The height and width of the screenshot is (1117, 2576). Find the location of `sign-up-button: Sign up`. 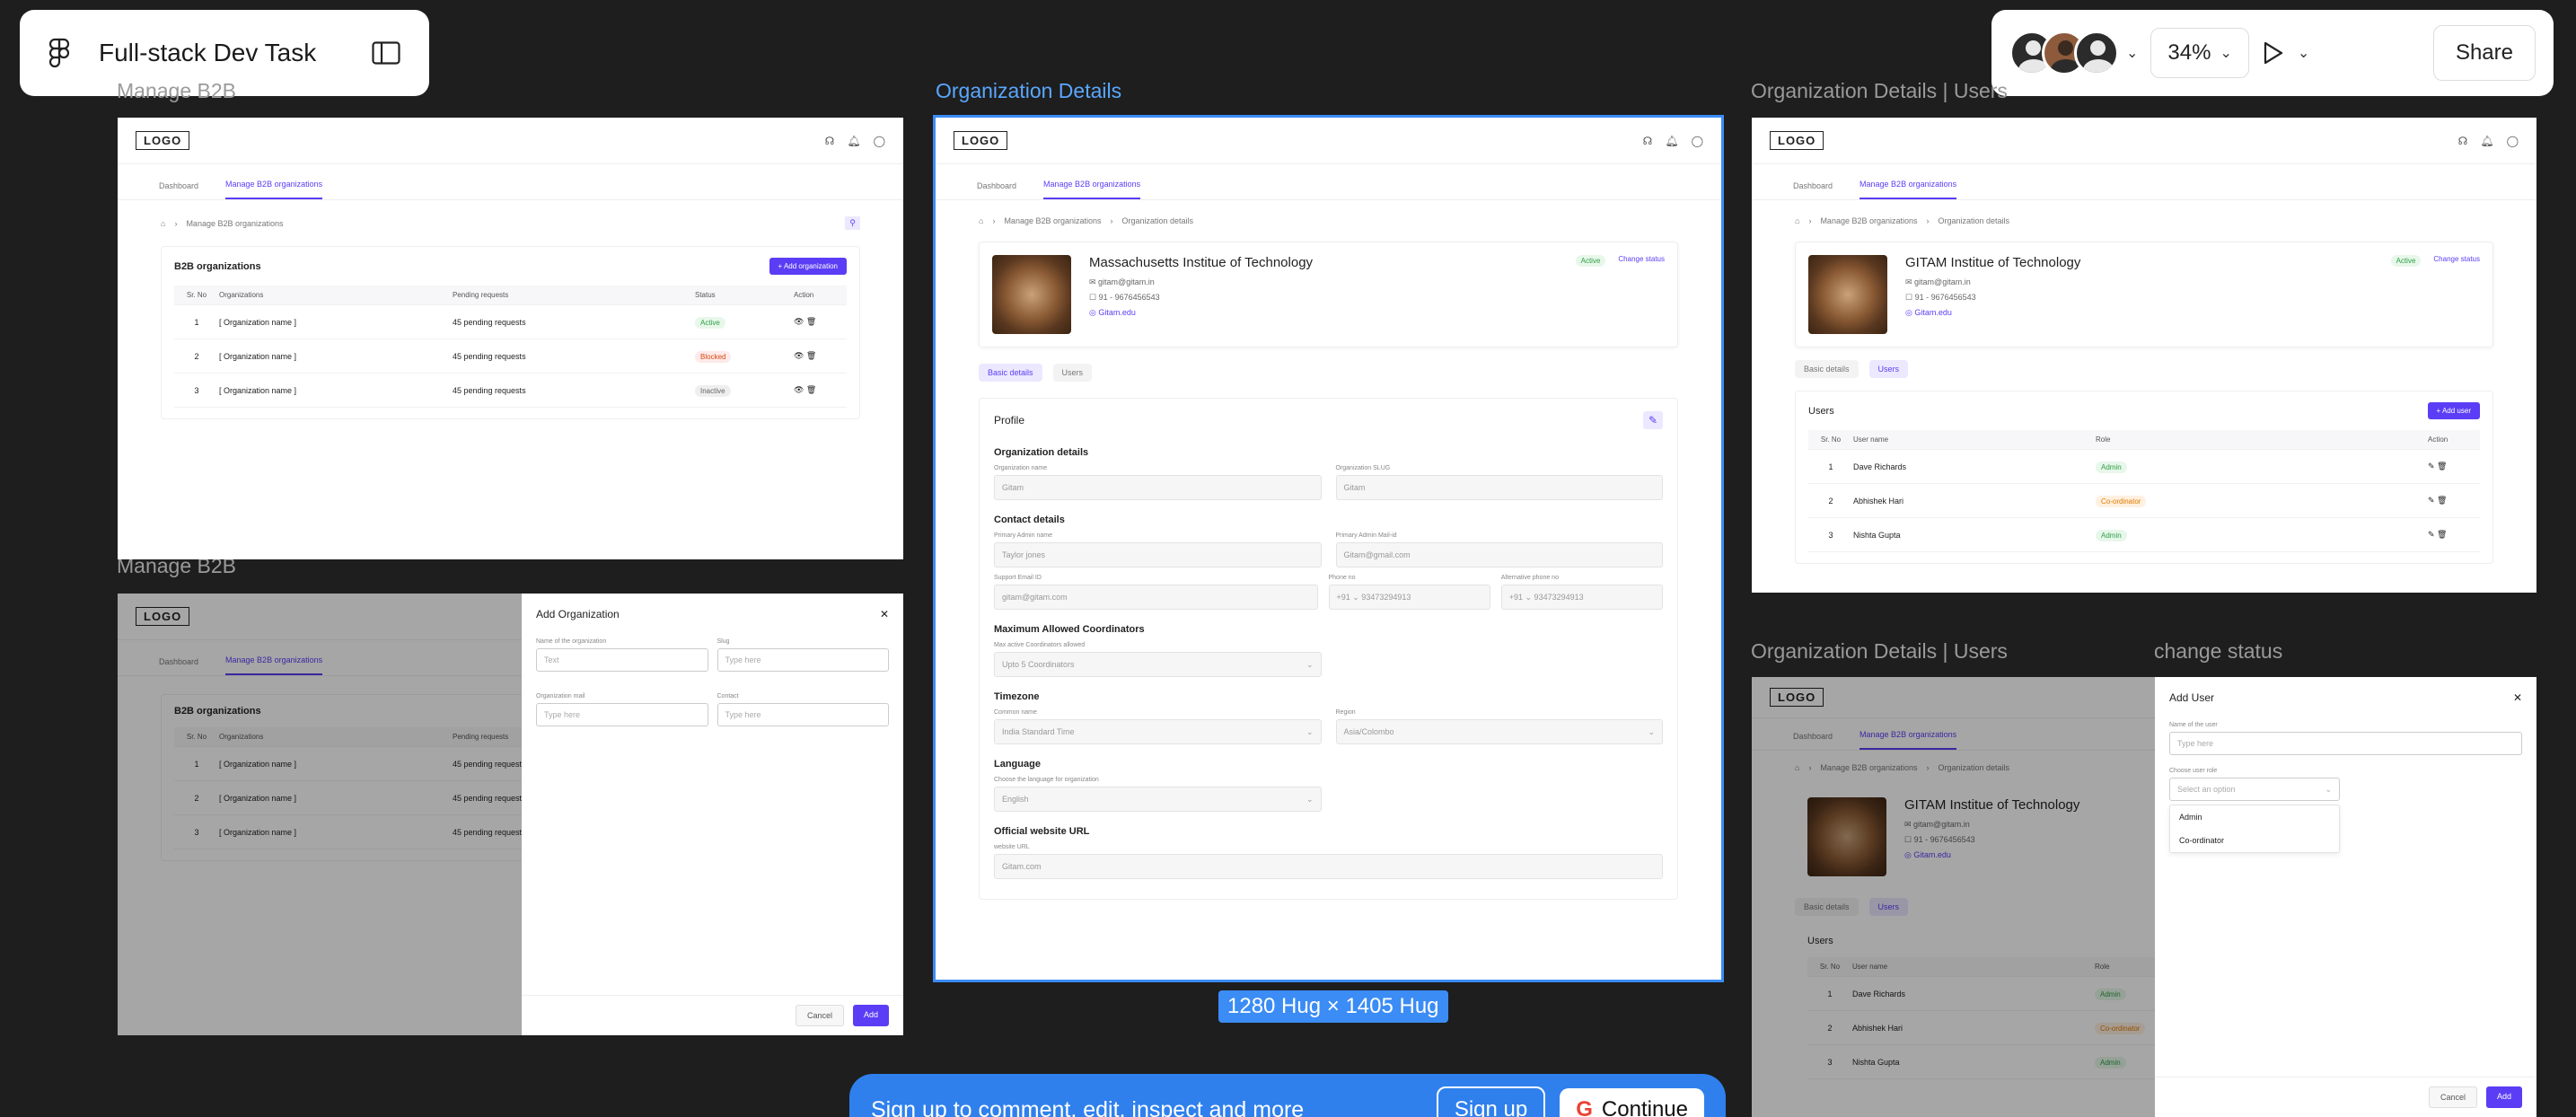

sign-up-button: Sign up is located at coordinates (1491, 1101).